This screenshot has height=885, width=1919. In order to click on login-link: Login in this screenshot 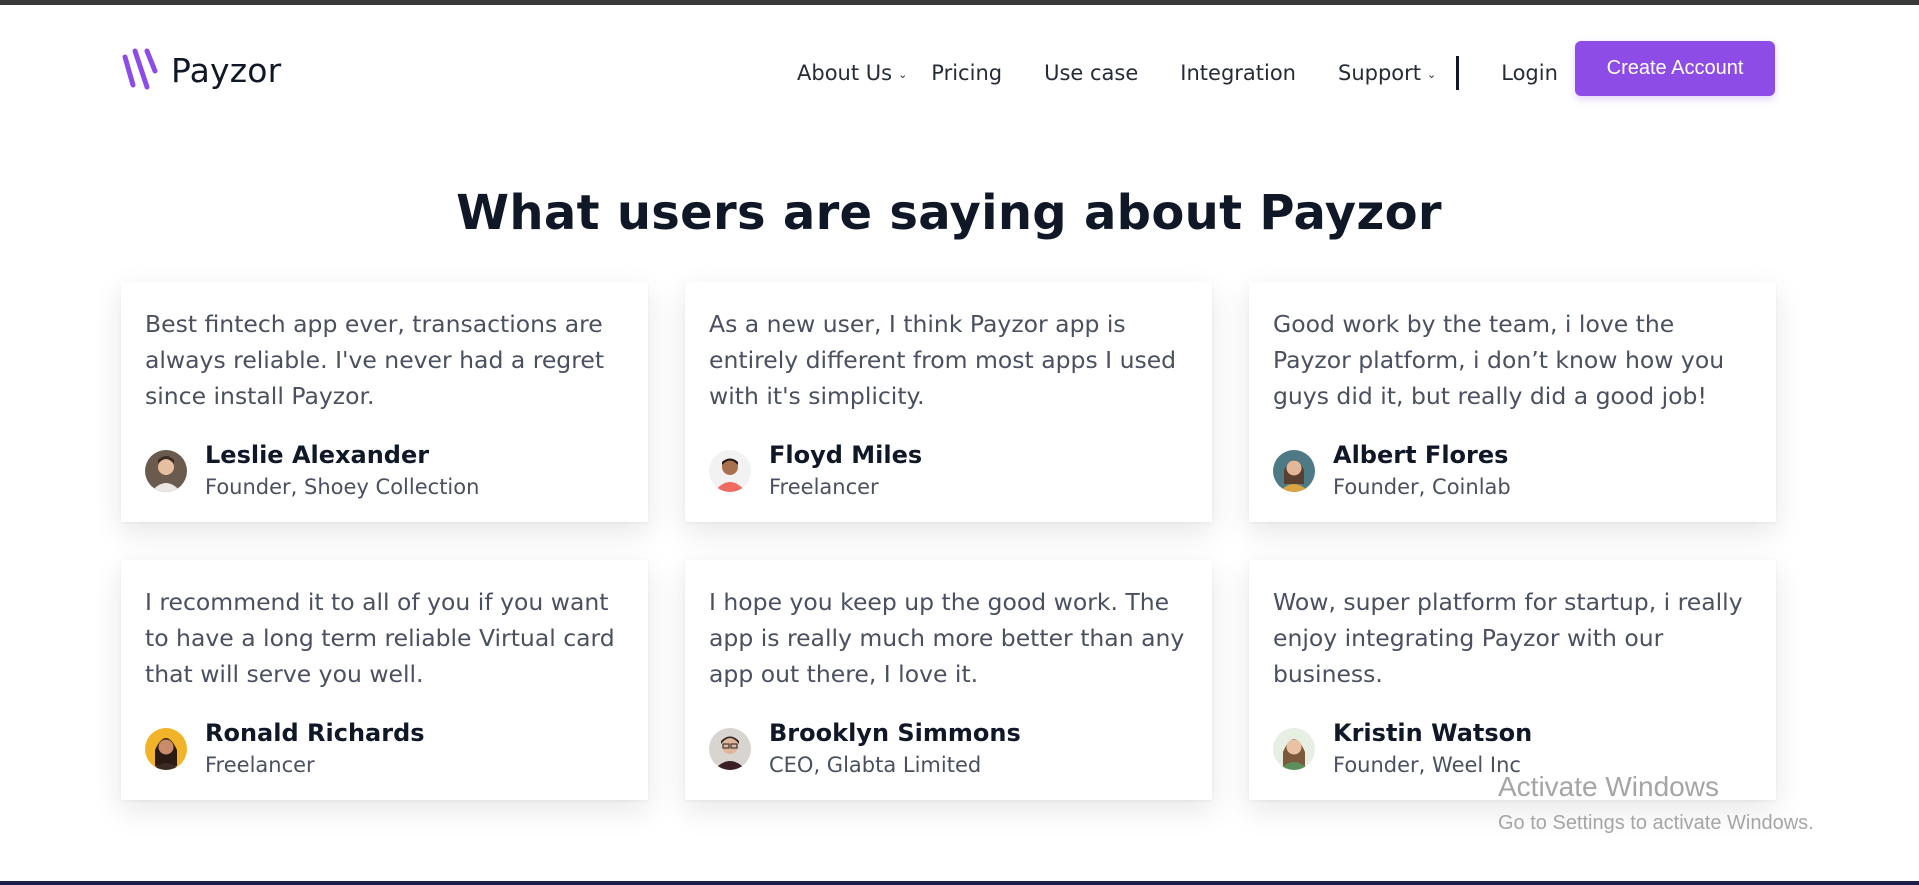, I will do `click(1529, 73)`.